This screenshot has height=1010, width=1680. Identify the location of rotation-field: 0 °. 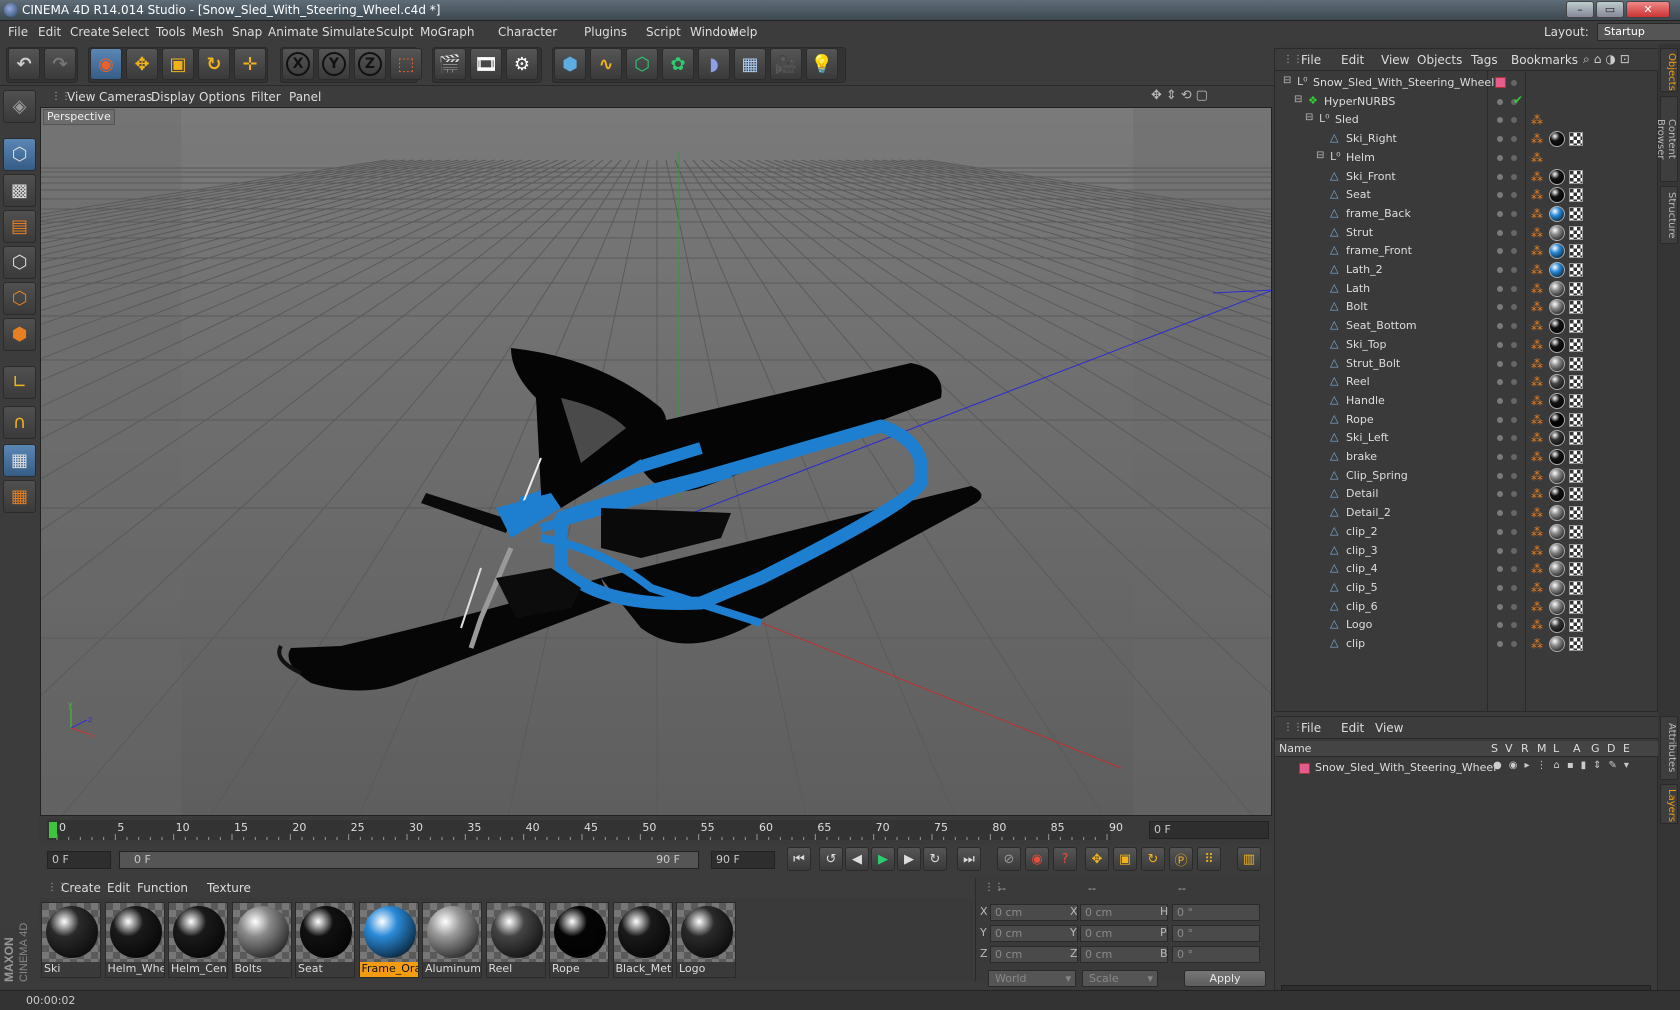
(1216, 954).